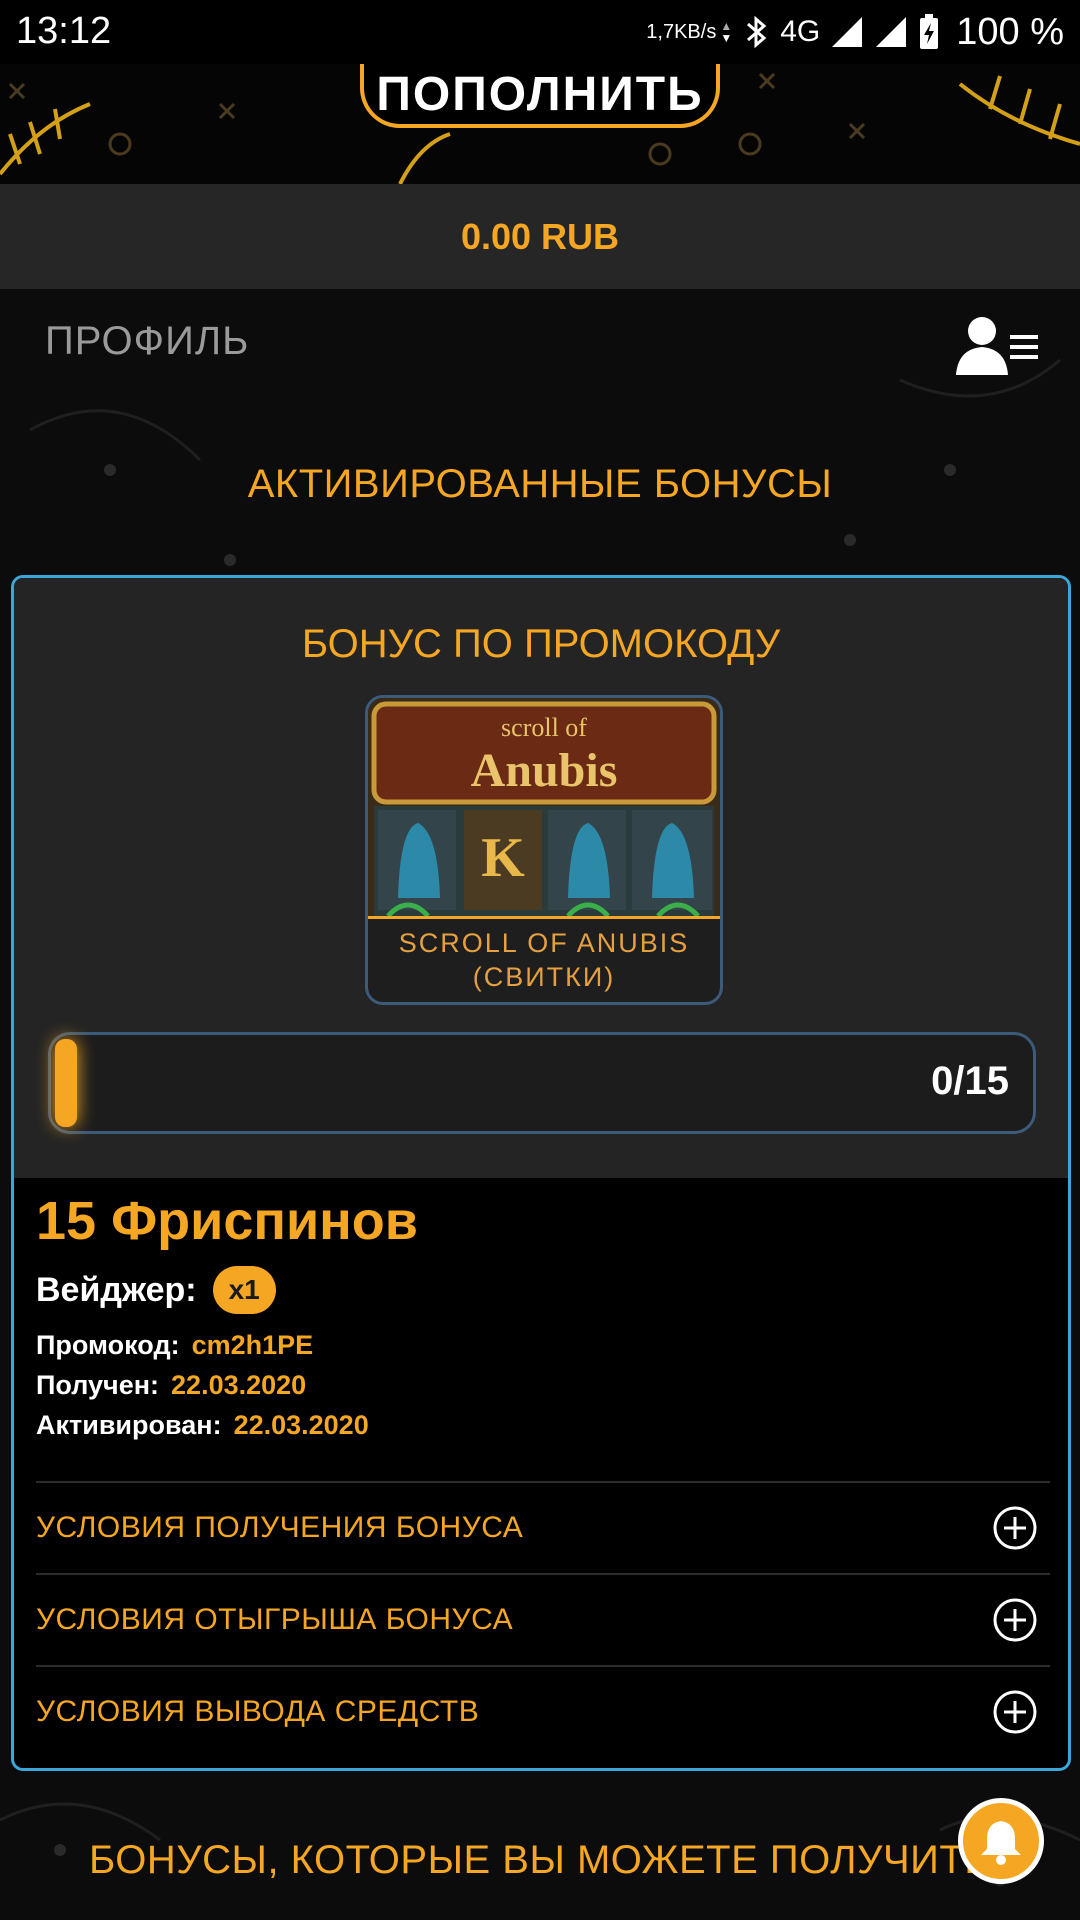 The image size is (1080, 1920). What do you see at coordinates (542, 1083) in the screenshot?
I see `wager-progress-bar: 0/15` at bounding box center [542, 1083].